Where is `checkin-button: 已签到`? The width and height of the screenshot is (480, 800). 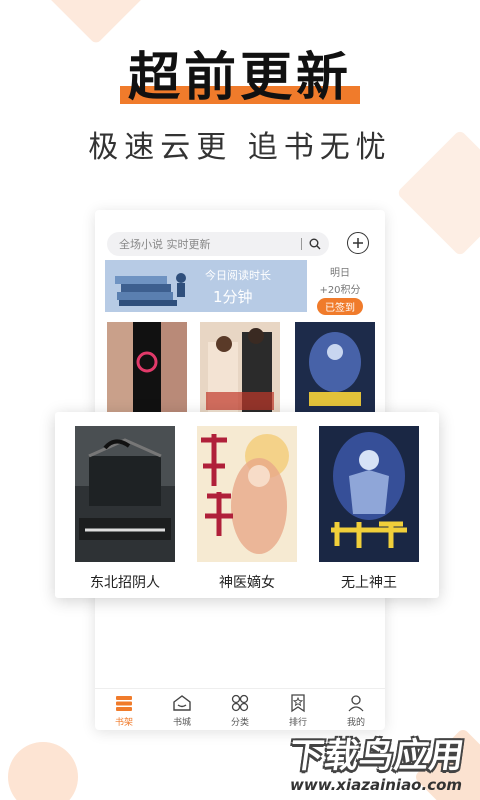
checkin-button: 已签到 is located at coordinates (340, 306).